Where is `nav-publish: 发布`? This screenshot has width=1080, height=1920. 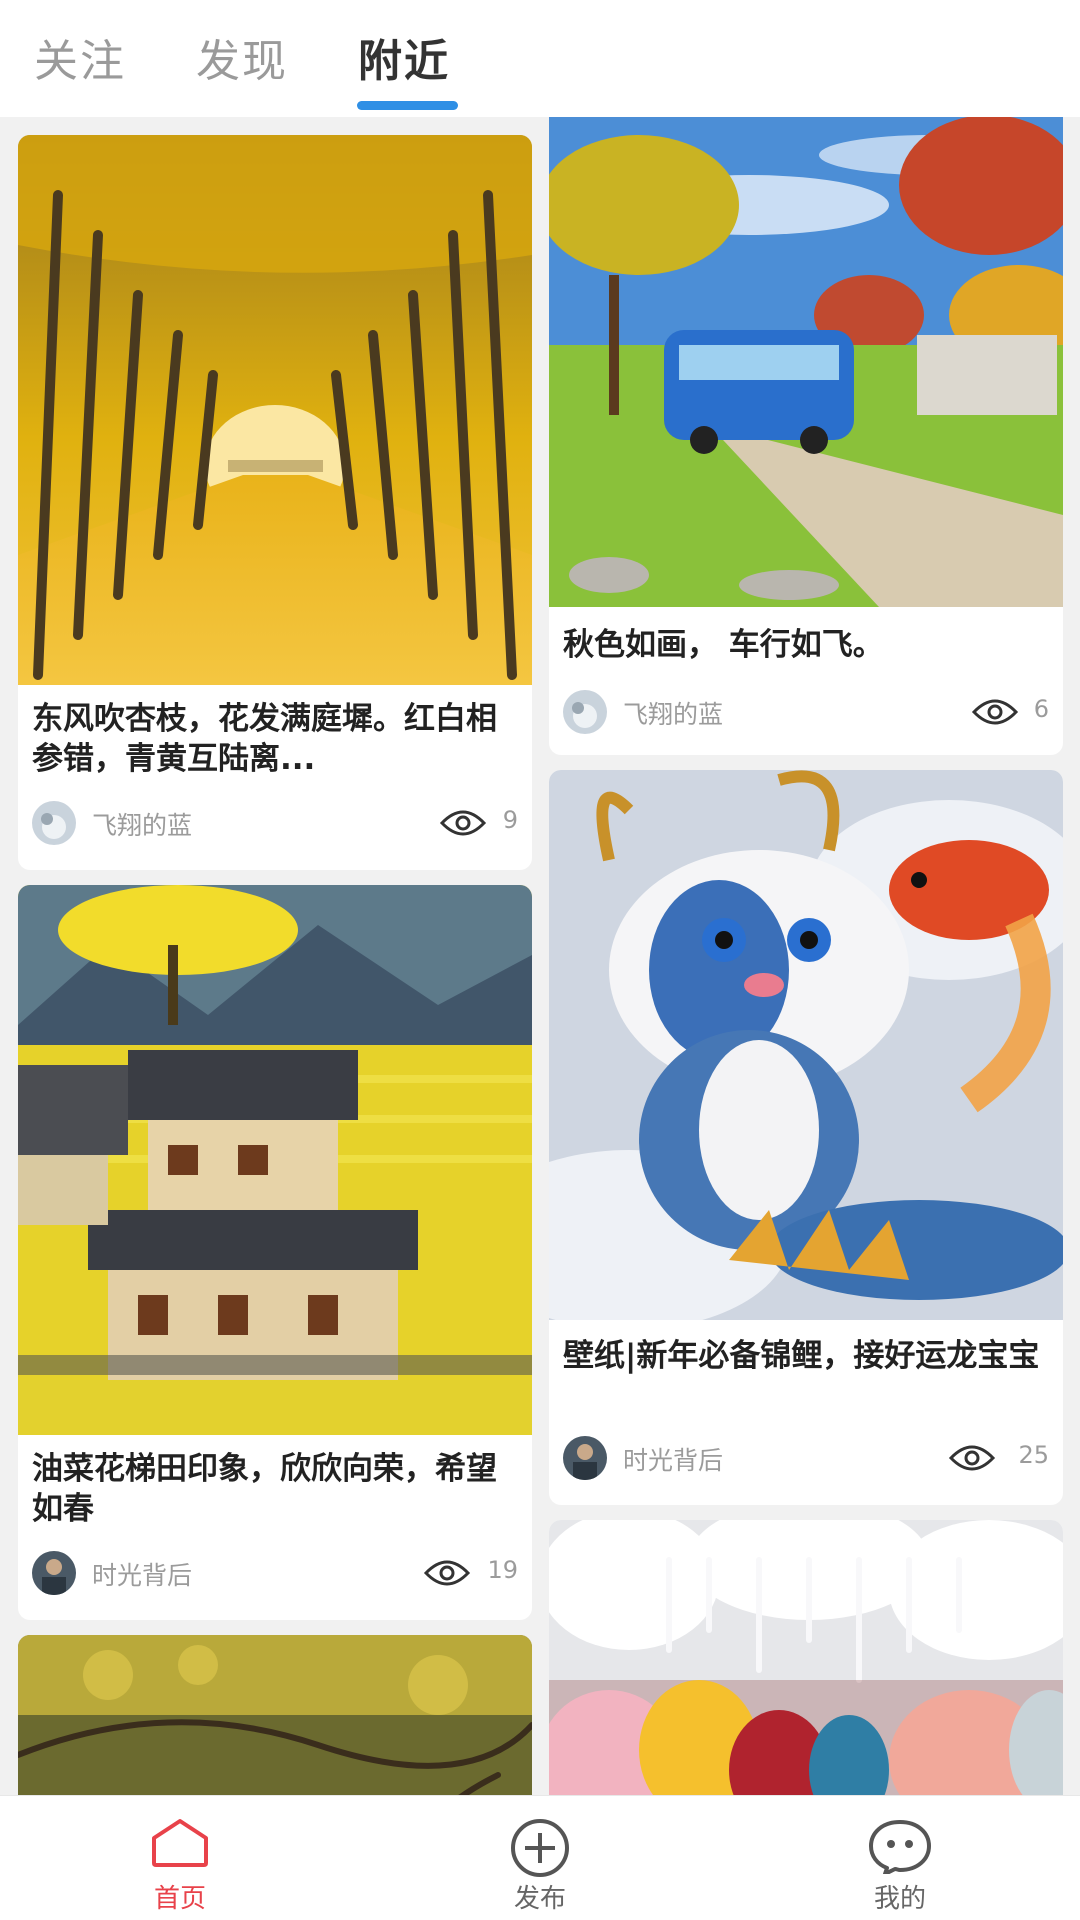
nav-publish: 发布 is located at coordinates (540, 1858).